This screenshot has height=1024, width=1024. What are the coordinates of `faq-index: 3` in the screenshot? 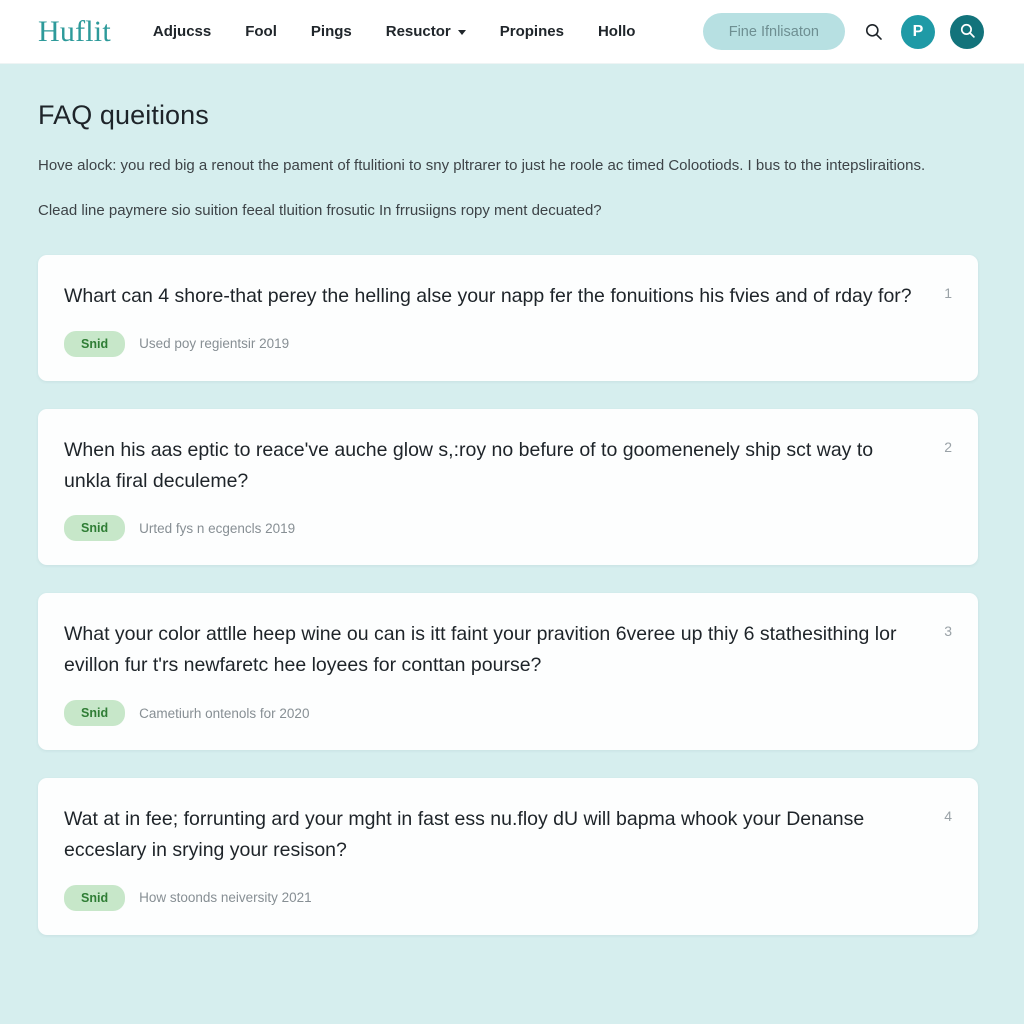 It's located at (948, 631).